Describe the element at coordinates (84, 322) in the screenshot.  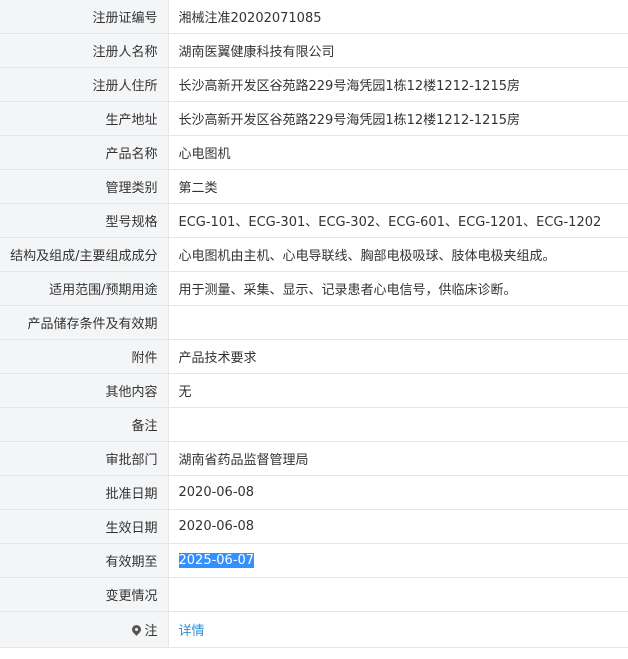
I see `row-label: 产品储存条件及有效期` at that location.